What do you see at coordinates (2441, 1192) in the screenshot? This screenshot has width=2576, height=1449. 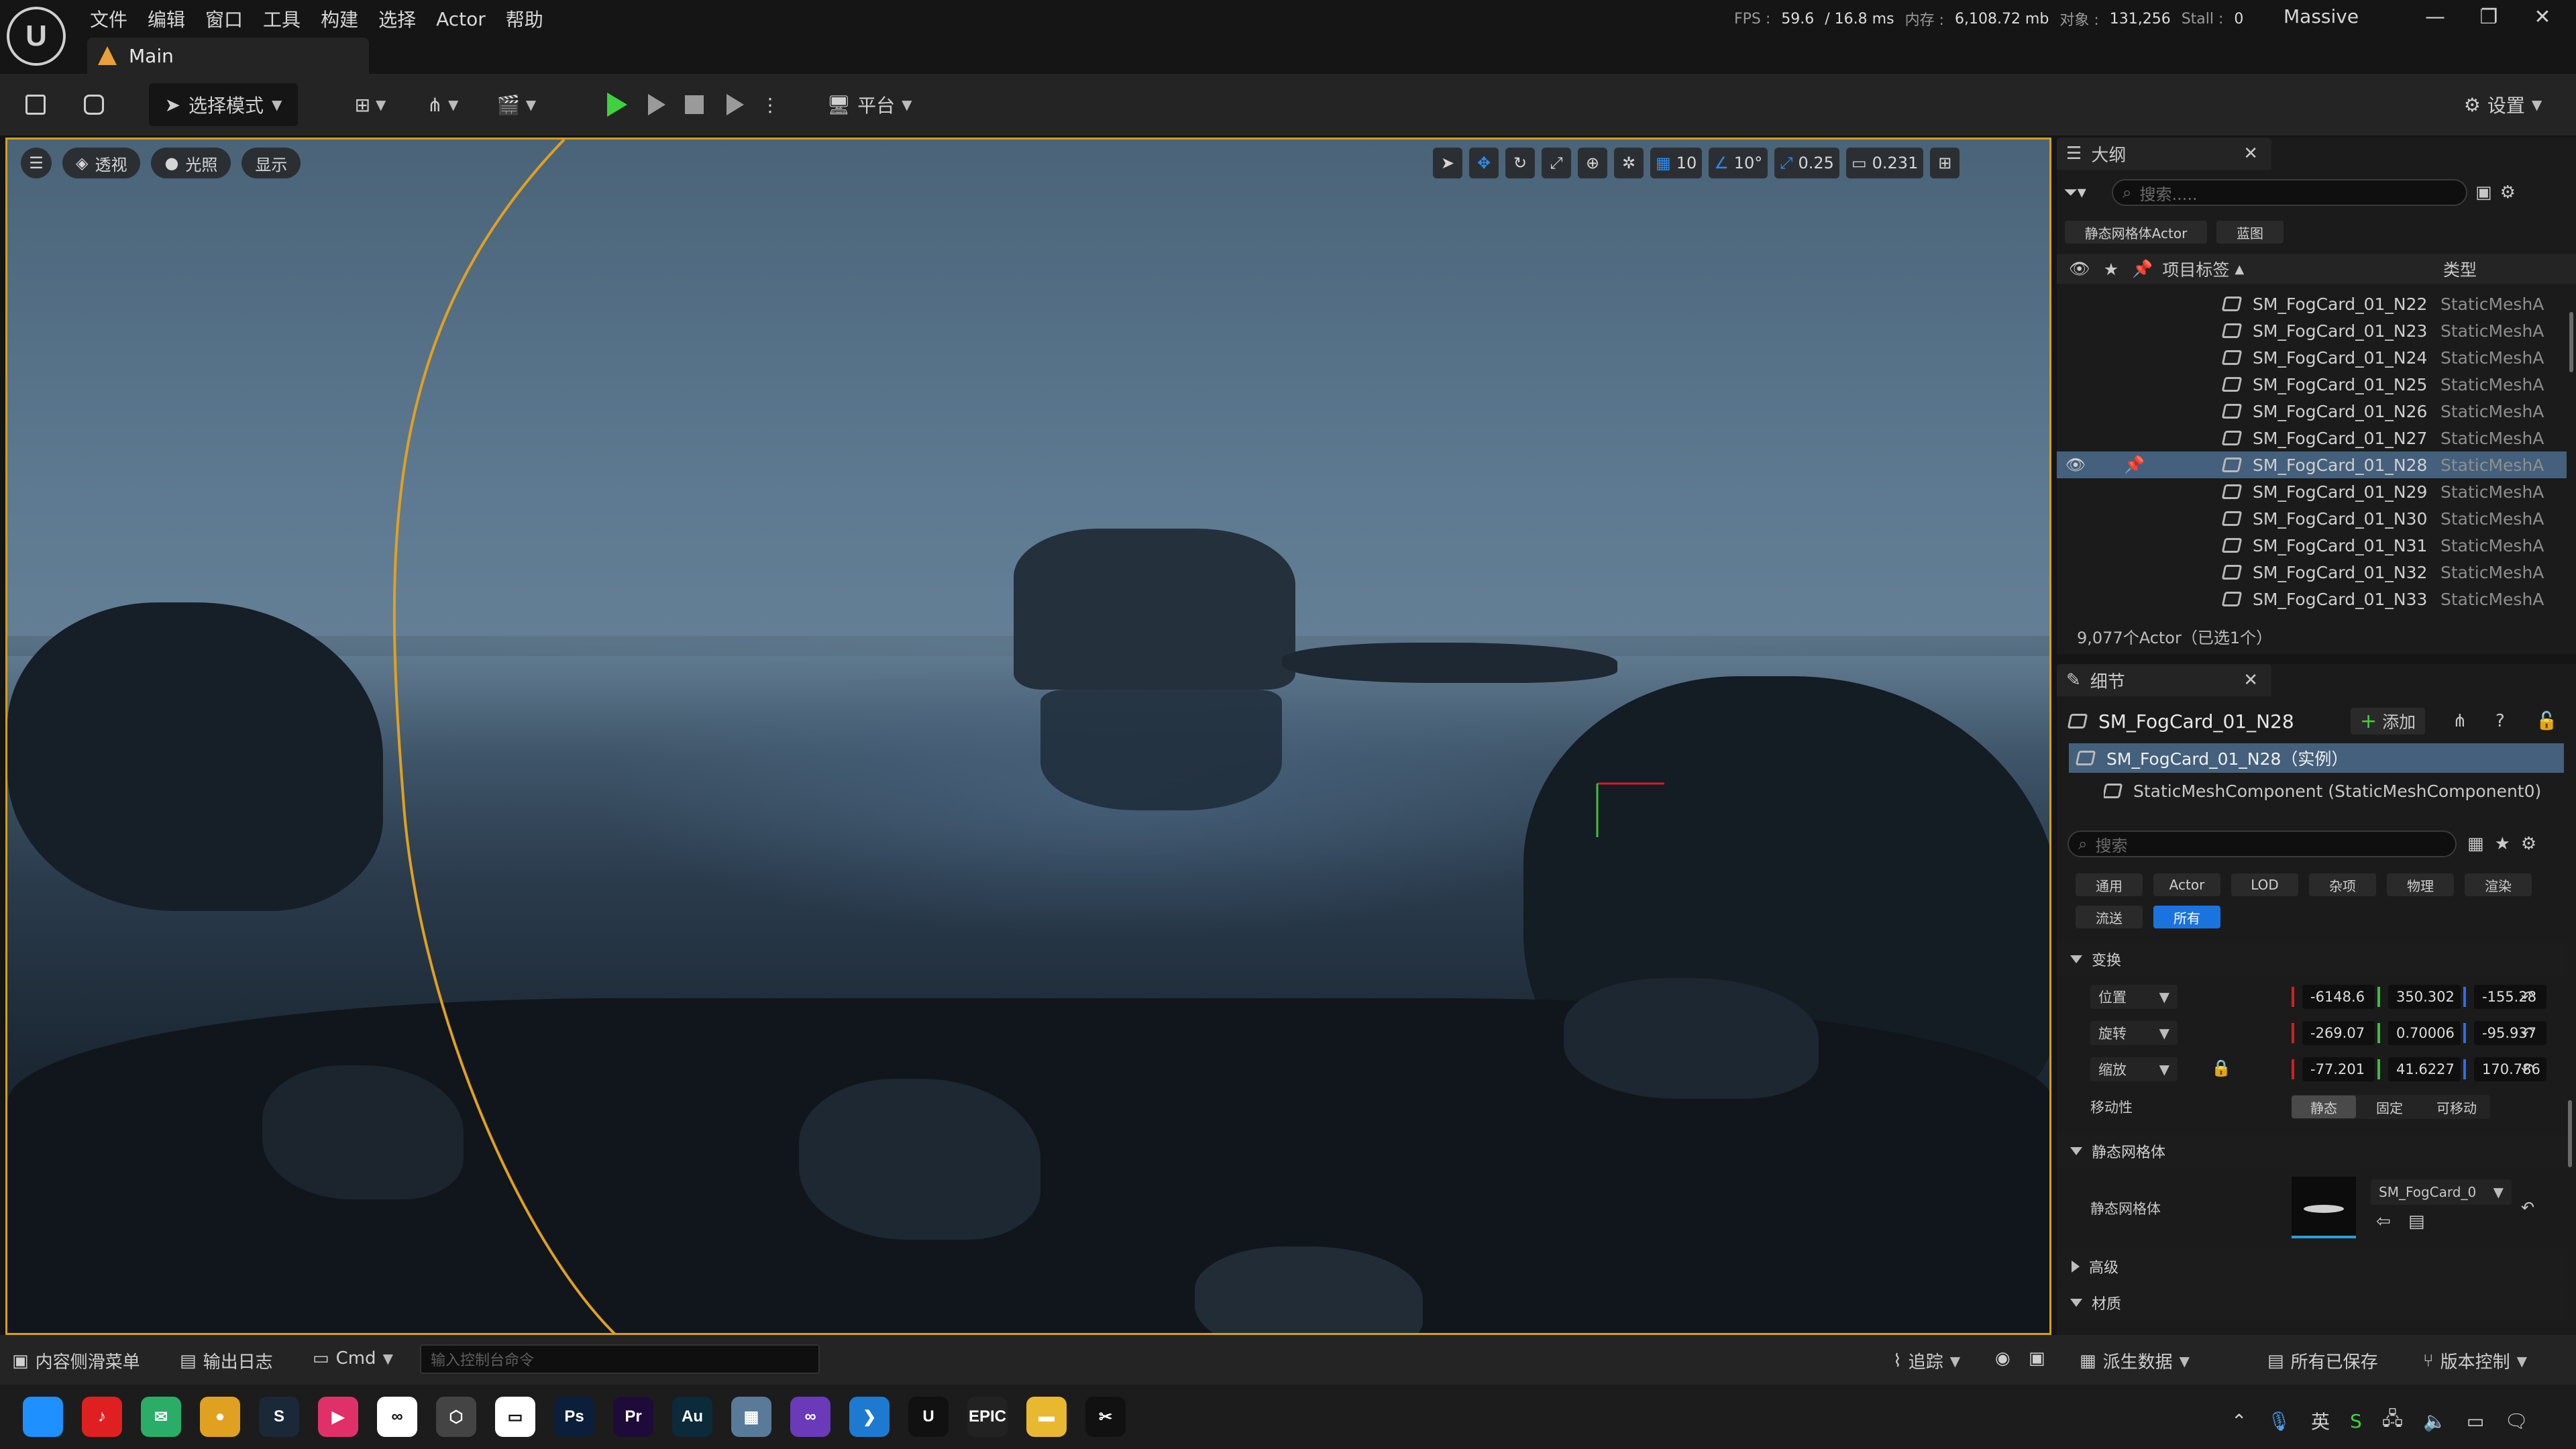 I see `static-mesh-dropdown: SM_FogCard_0 ▼` at bounding box center [2441, 1192].